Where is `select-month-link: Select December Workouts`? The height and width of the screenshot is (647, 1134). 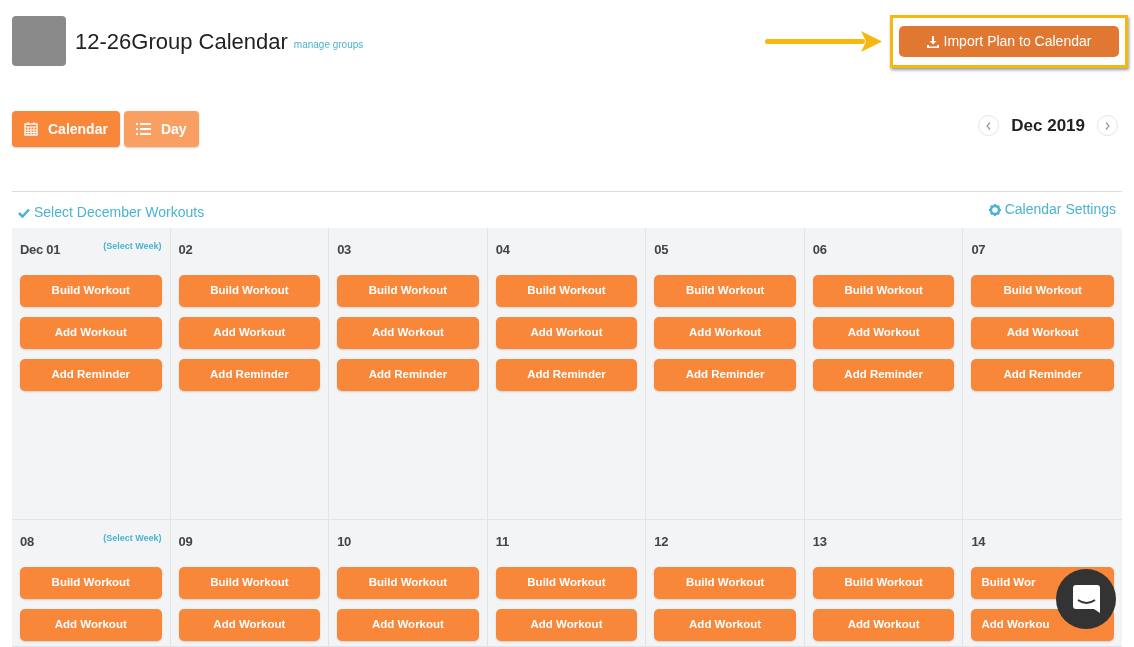 select-month-link: Select December Workouts is located at coordinates (111, 212).